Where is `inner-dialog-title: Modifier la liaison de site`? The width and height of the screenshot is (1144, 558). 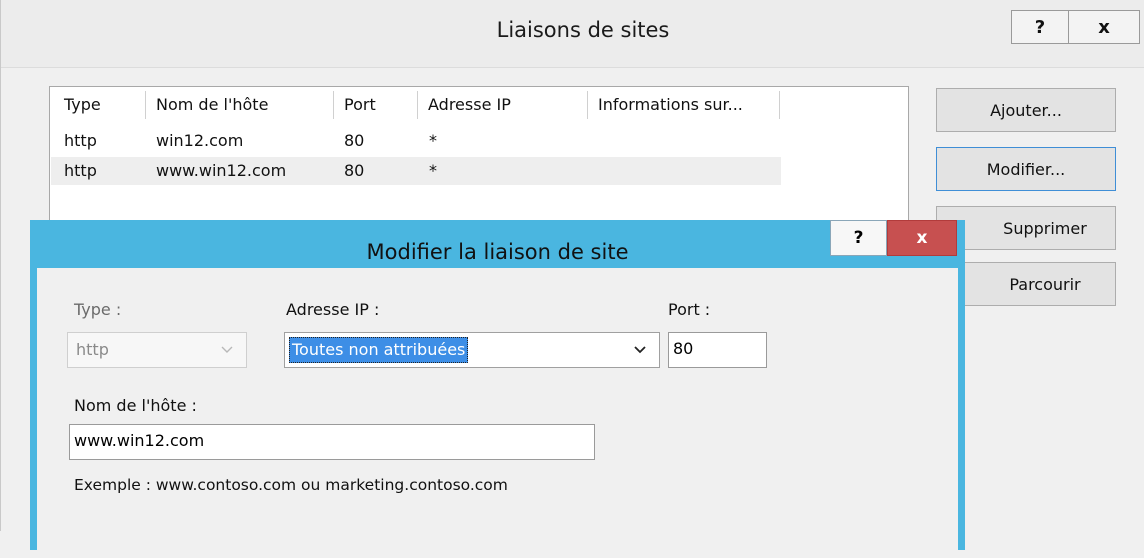 inner-dialog-title: Modifier la liaison de site is located at coordinates (497, 252).